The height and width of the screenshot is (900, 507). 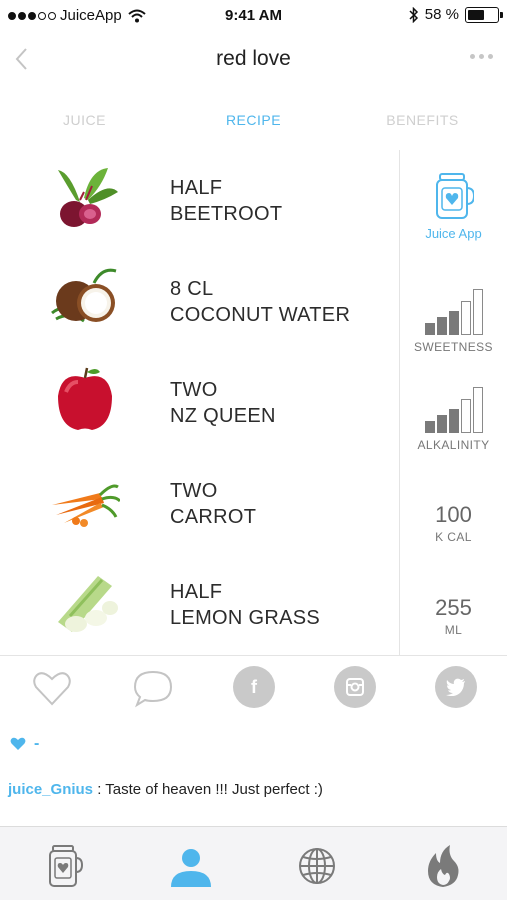 What do you see at coordinates (253, 863) in the screenshot?
I see `bottom-tab-bar` at bounding box center [253, 863].